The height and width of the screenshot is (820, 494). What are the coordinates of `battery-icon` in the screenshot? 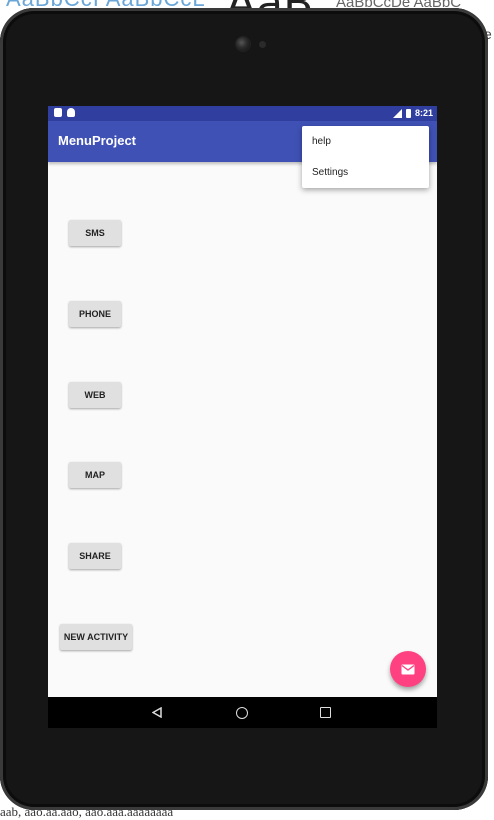 It's located at (408, 113).